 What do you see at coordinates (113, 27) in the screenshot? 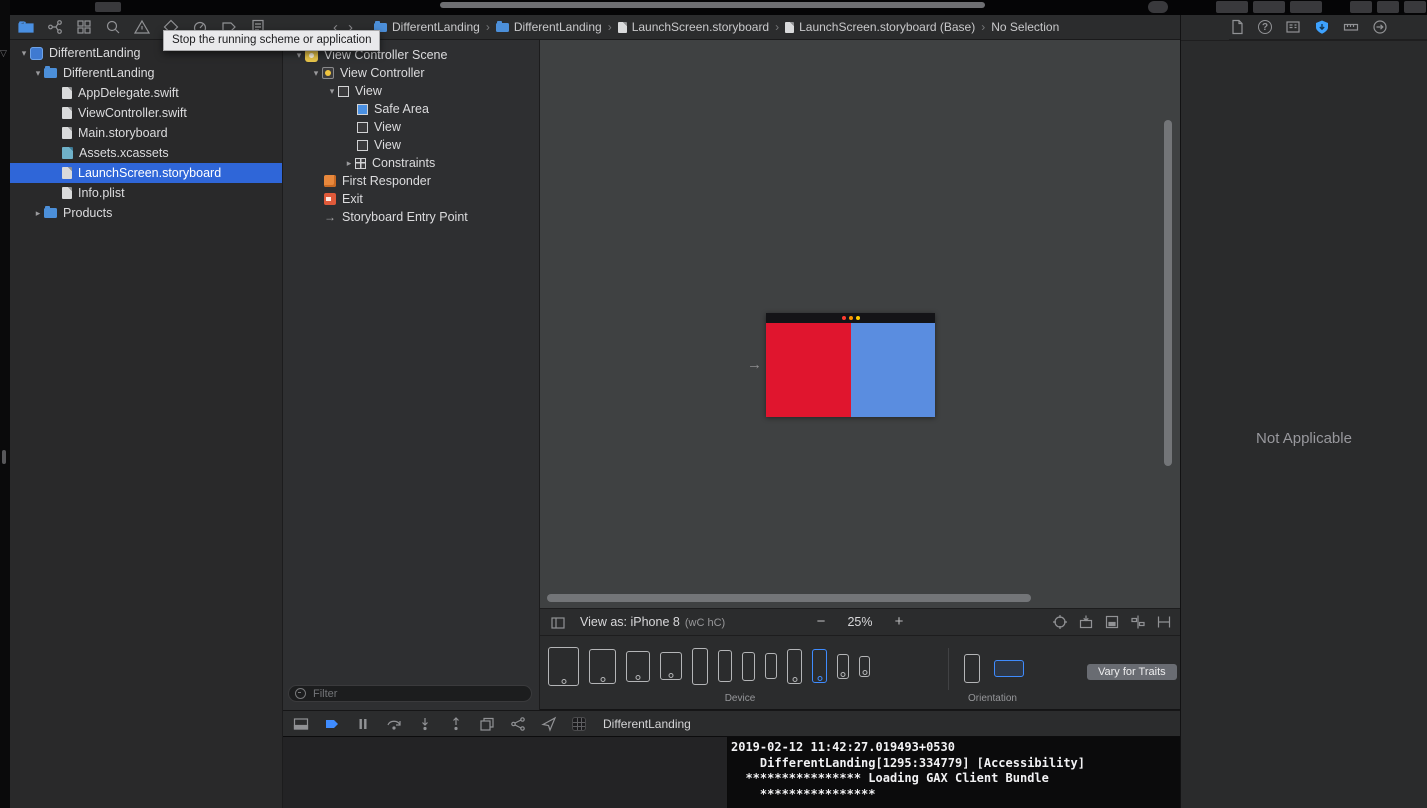
I see `find-navigator-icon` at bounding box center [113, 27].